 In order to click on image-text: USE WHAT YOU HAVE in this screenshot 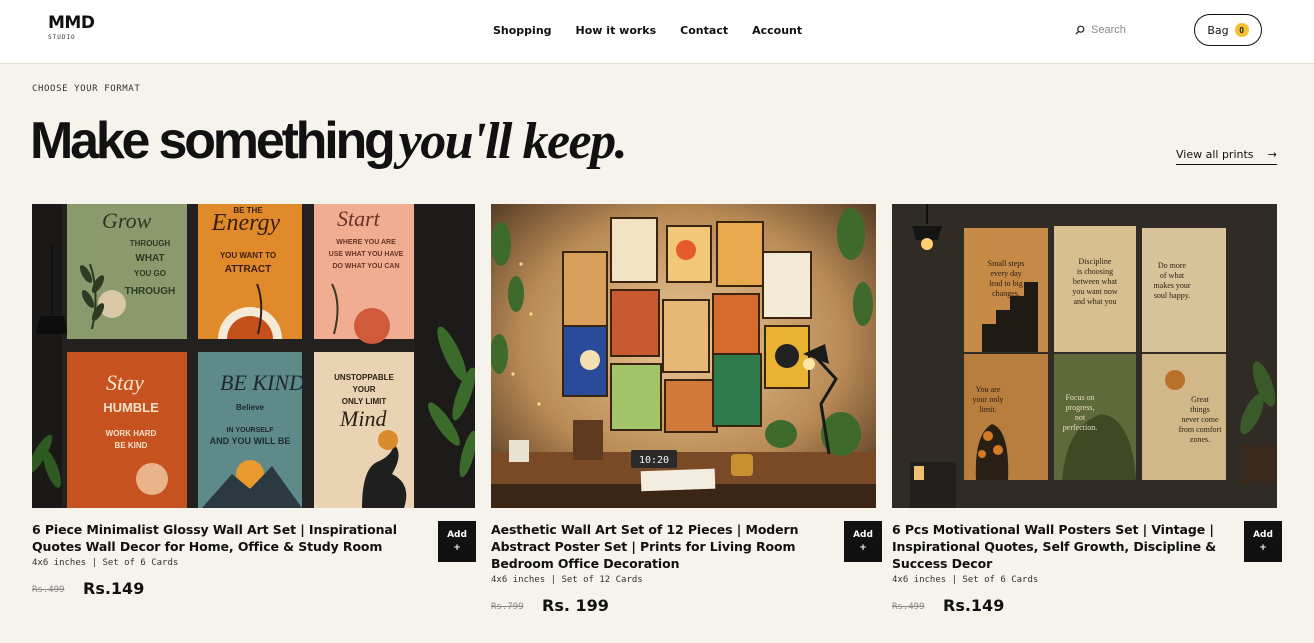, I will do `click(366, 254)`.